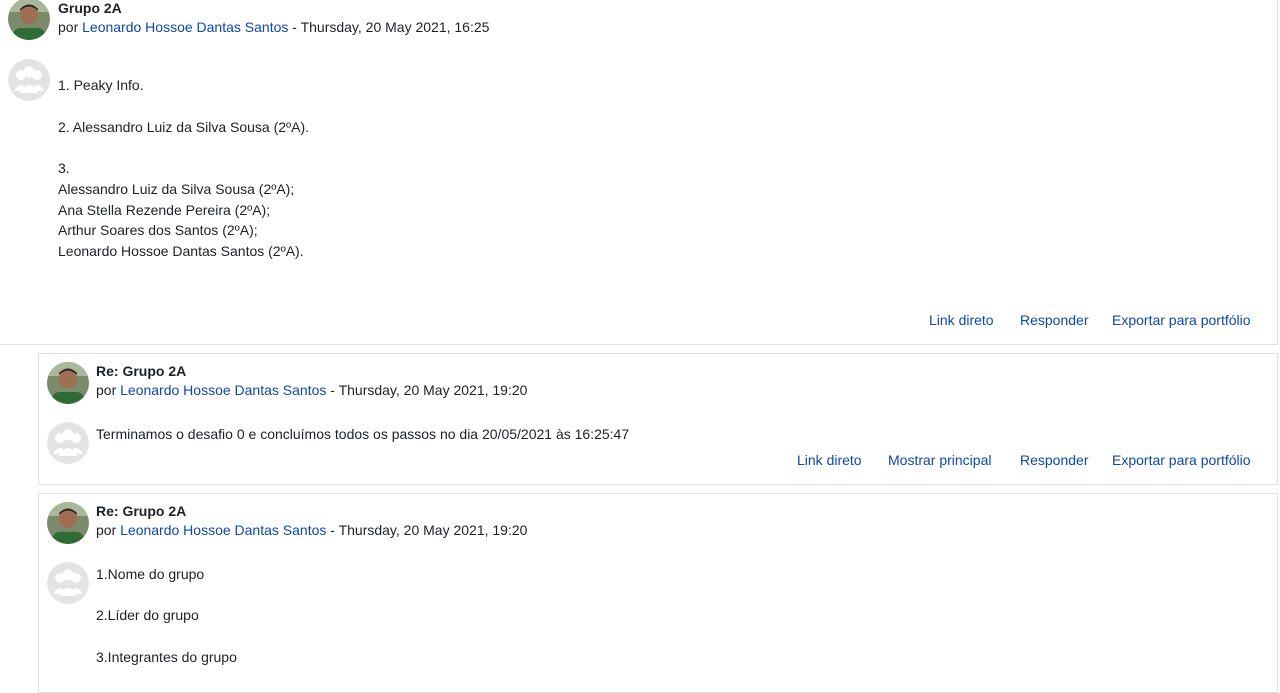 The width and height of the screenshot is (1280, 693). What do you see at coordinates (176, 189) in the screenshot?
I see `post-text-line: Alessandro Luiz da Silva Sousa (2ºA);` at bounding box center [176, 189].